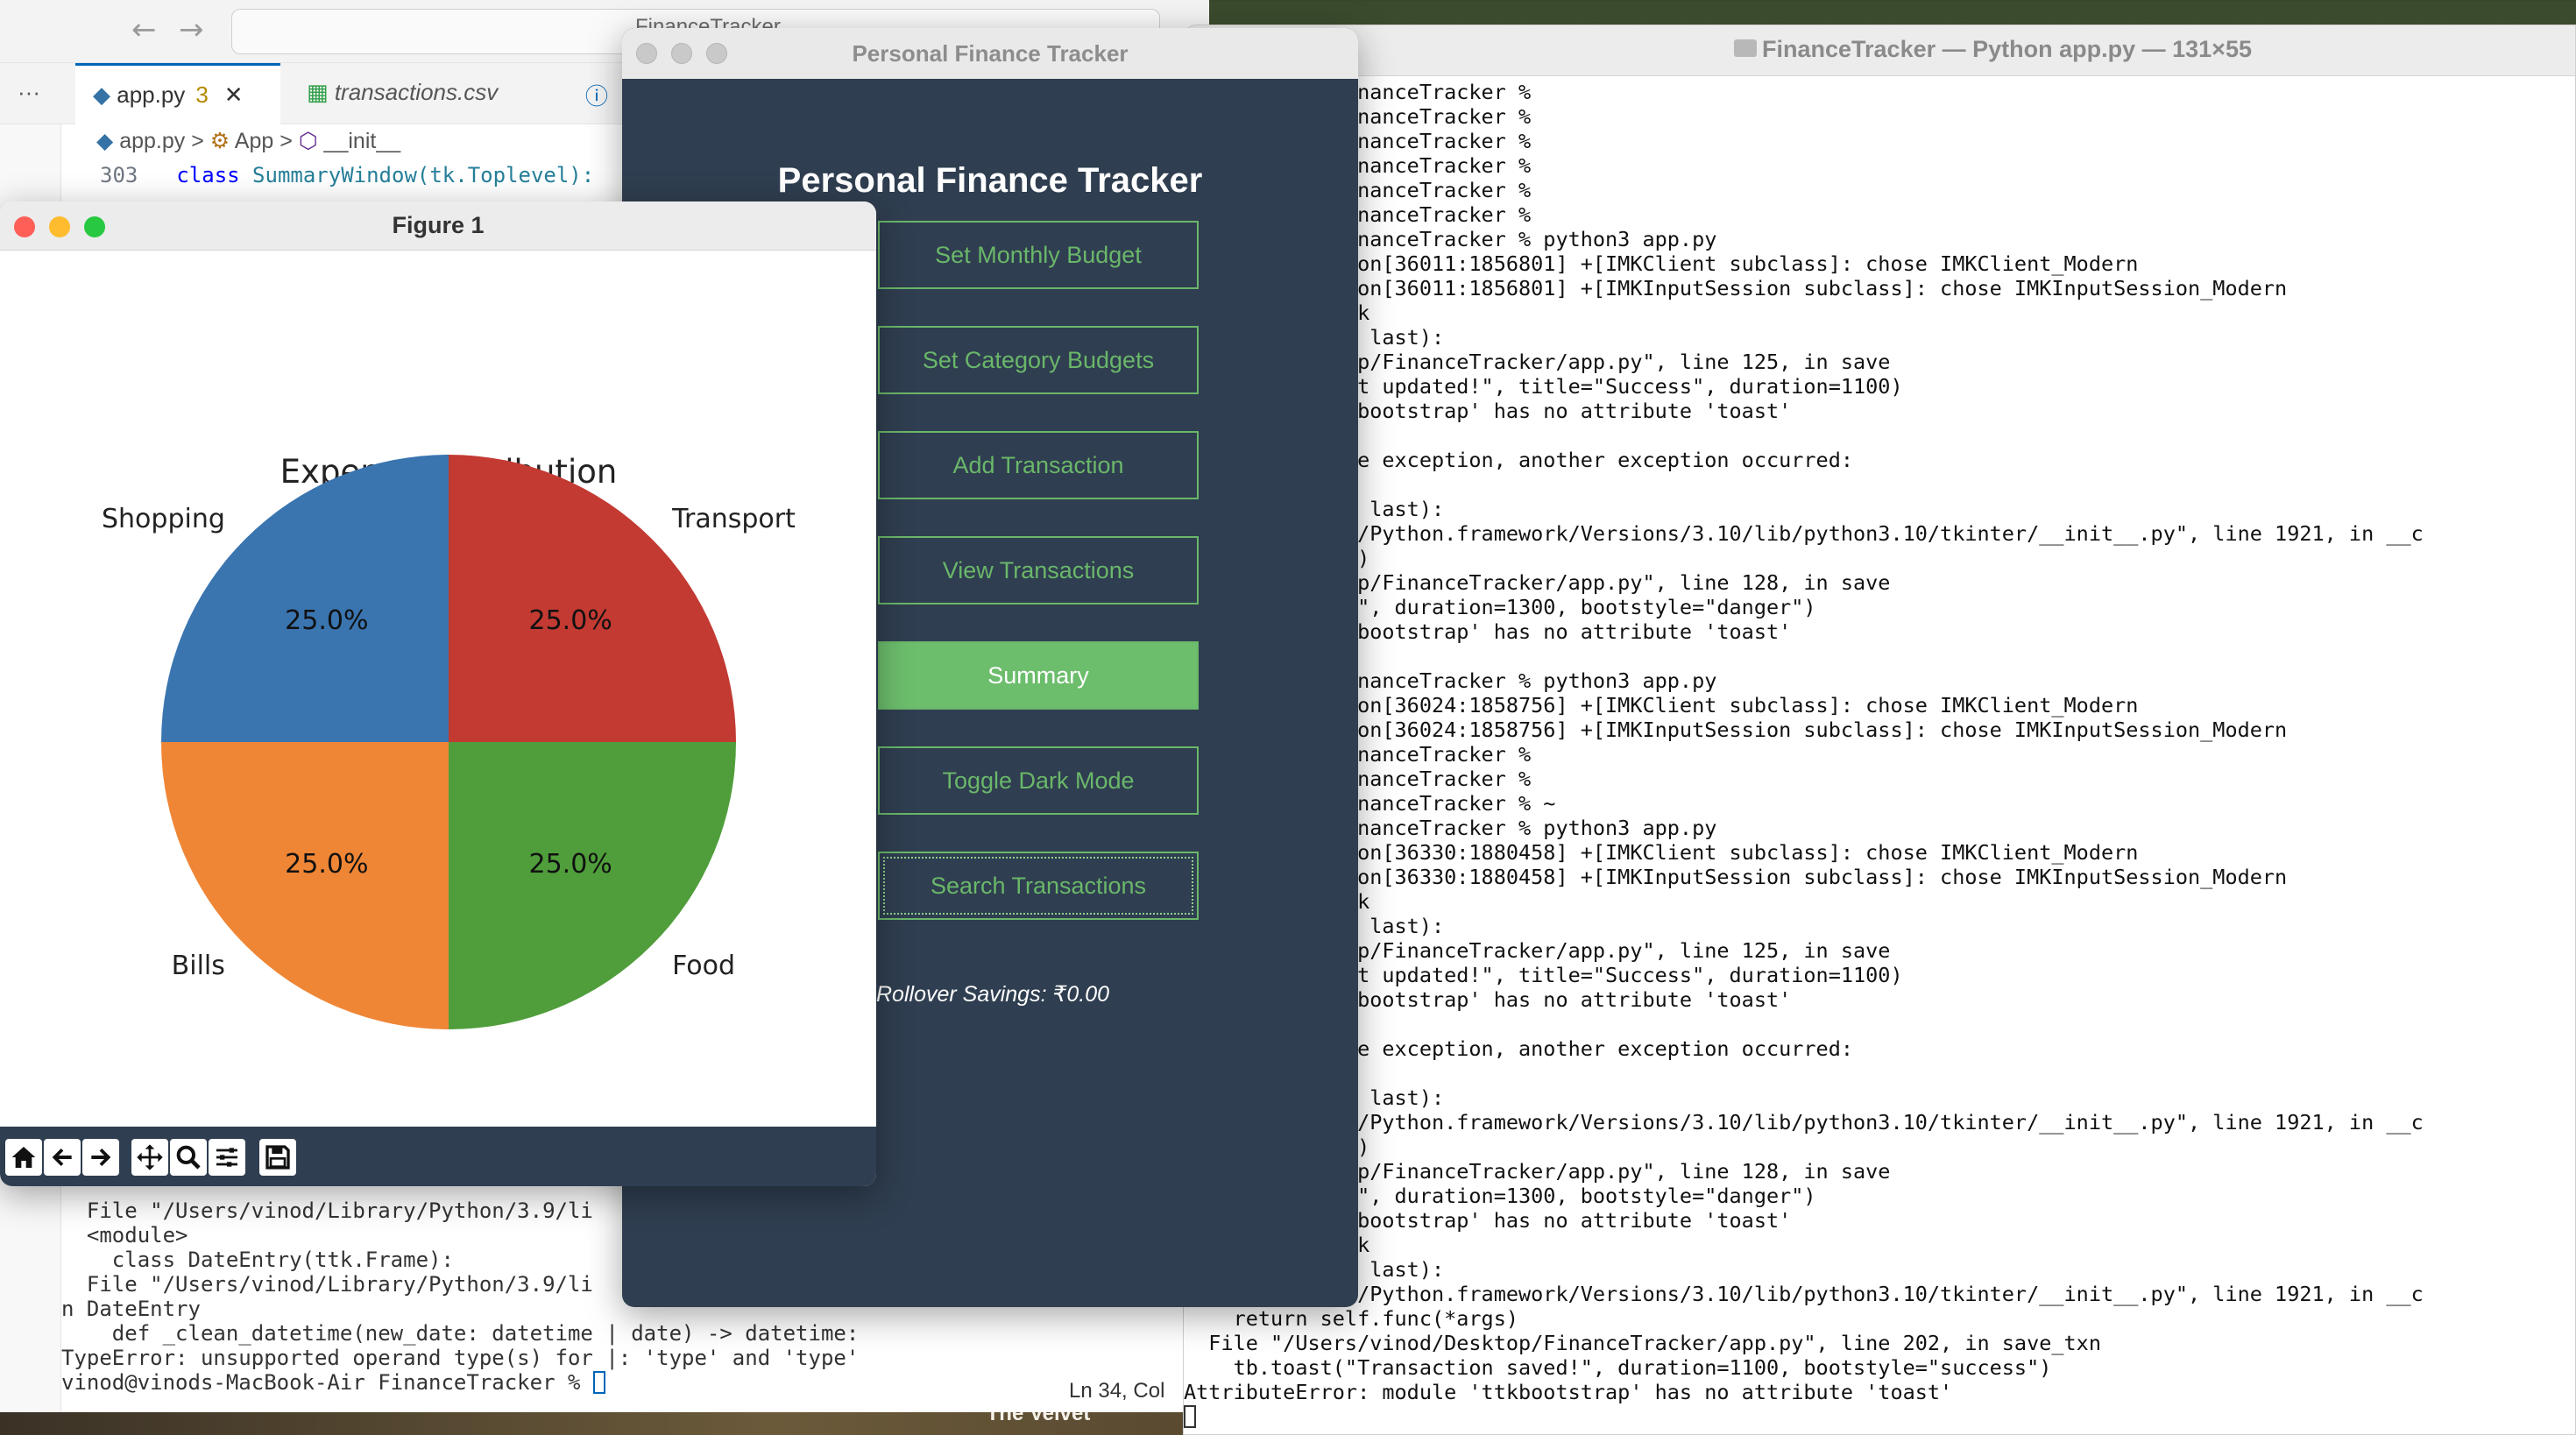 Image resolution: width=2576 pixels, height=1435 pixels. Describe the element at coordinates (1038, 360) in the screenshot. I see `set-category-budgets-button: Set Category Budgets` at that location.